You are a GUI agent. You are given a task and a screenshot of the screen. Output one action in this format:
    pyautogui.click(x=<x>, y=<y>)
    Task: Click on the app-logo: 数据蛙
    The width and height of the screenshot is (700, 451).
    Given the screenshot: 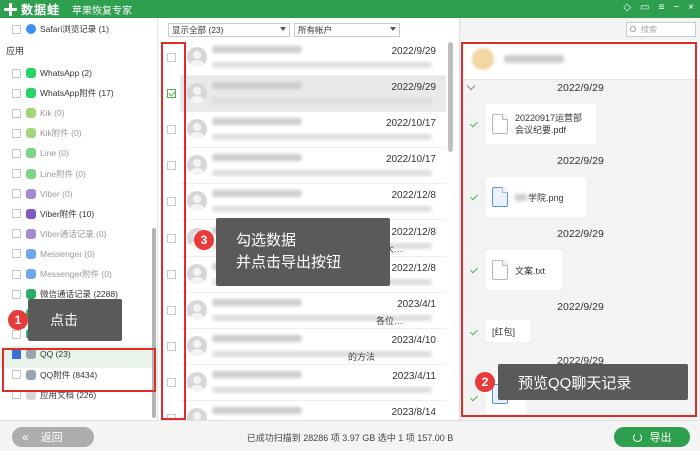 What is the action you would take?
    pyautogui.click(x=32, y=9)
    